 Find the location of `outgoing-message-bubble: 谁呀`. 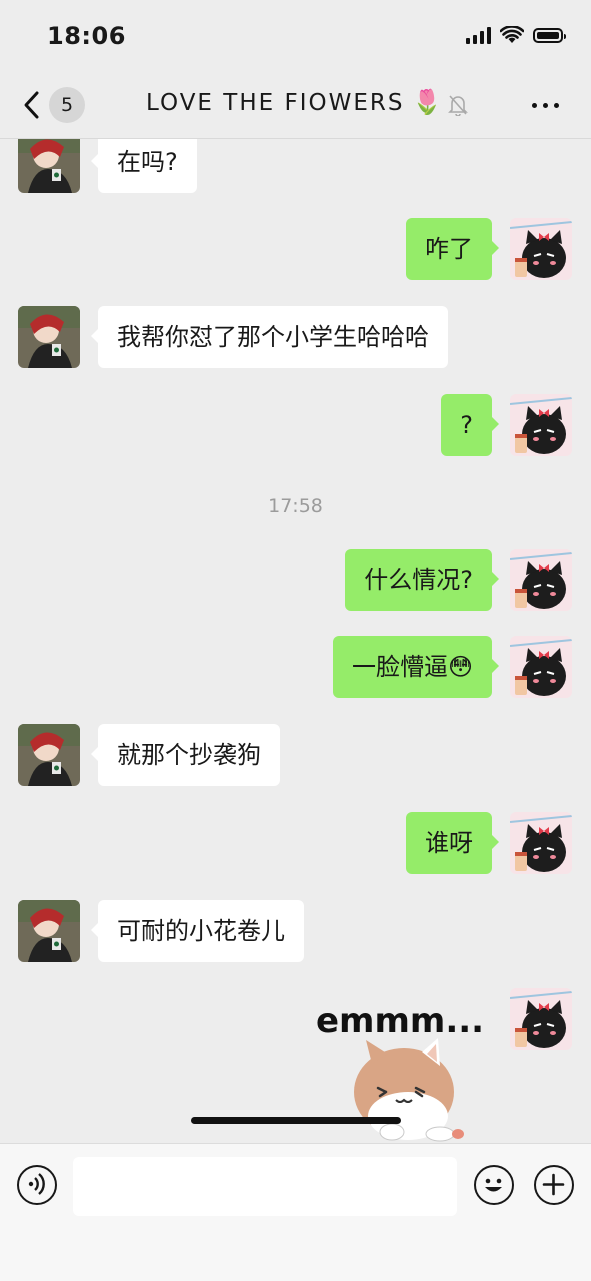

outgoing-message-bubble: 谁呀 is located at coordinates (452, 843).